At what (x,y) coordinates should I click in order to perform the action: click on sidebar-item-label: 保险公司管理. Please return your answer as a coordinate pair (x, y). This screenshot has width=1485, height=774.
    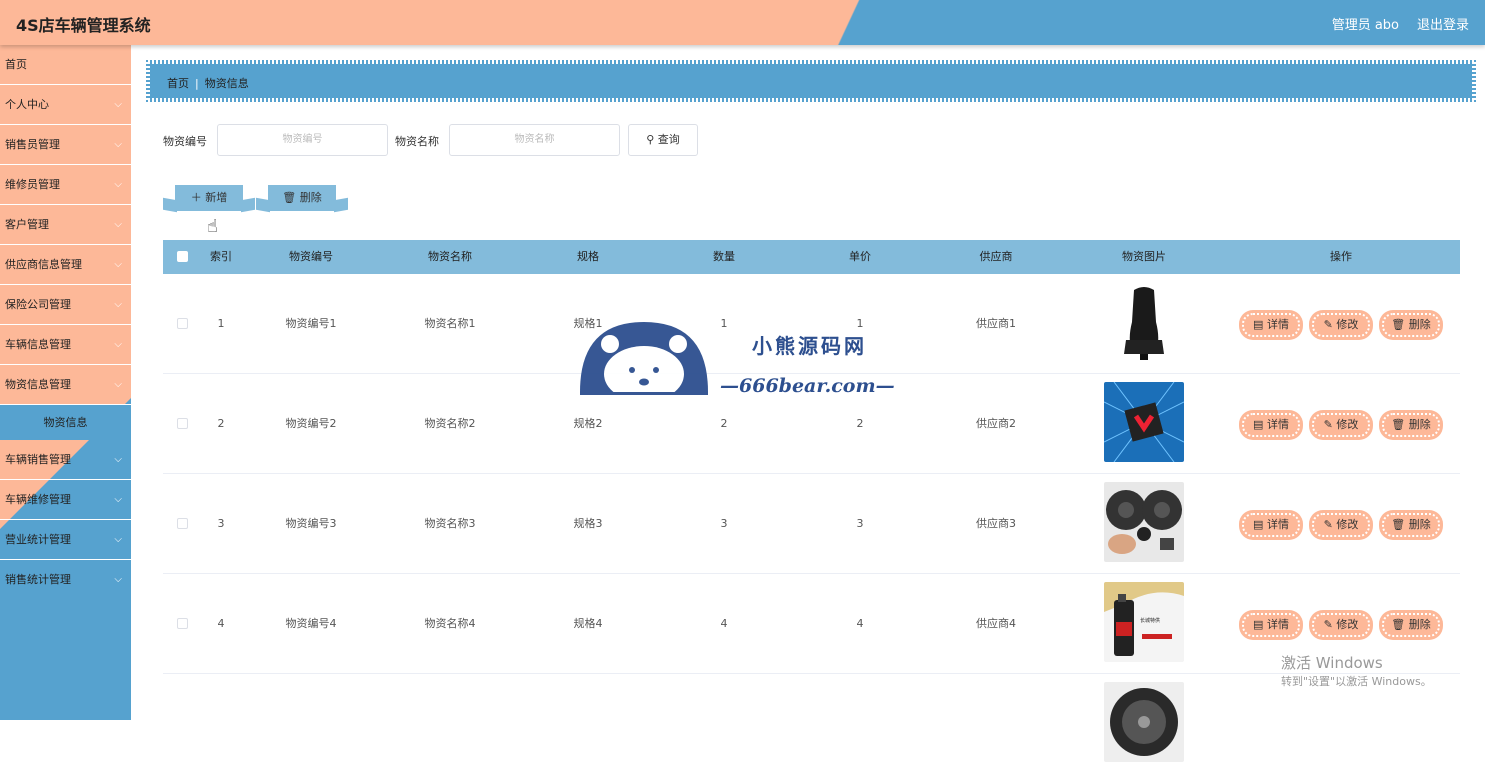
    Looking at the image, I should click on (38, 304).